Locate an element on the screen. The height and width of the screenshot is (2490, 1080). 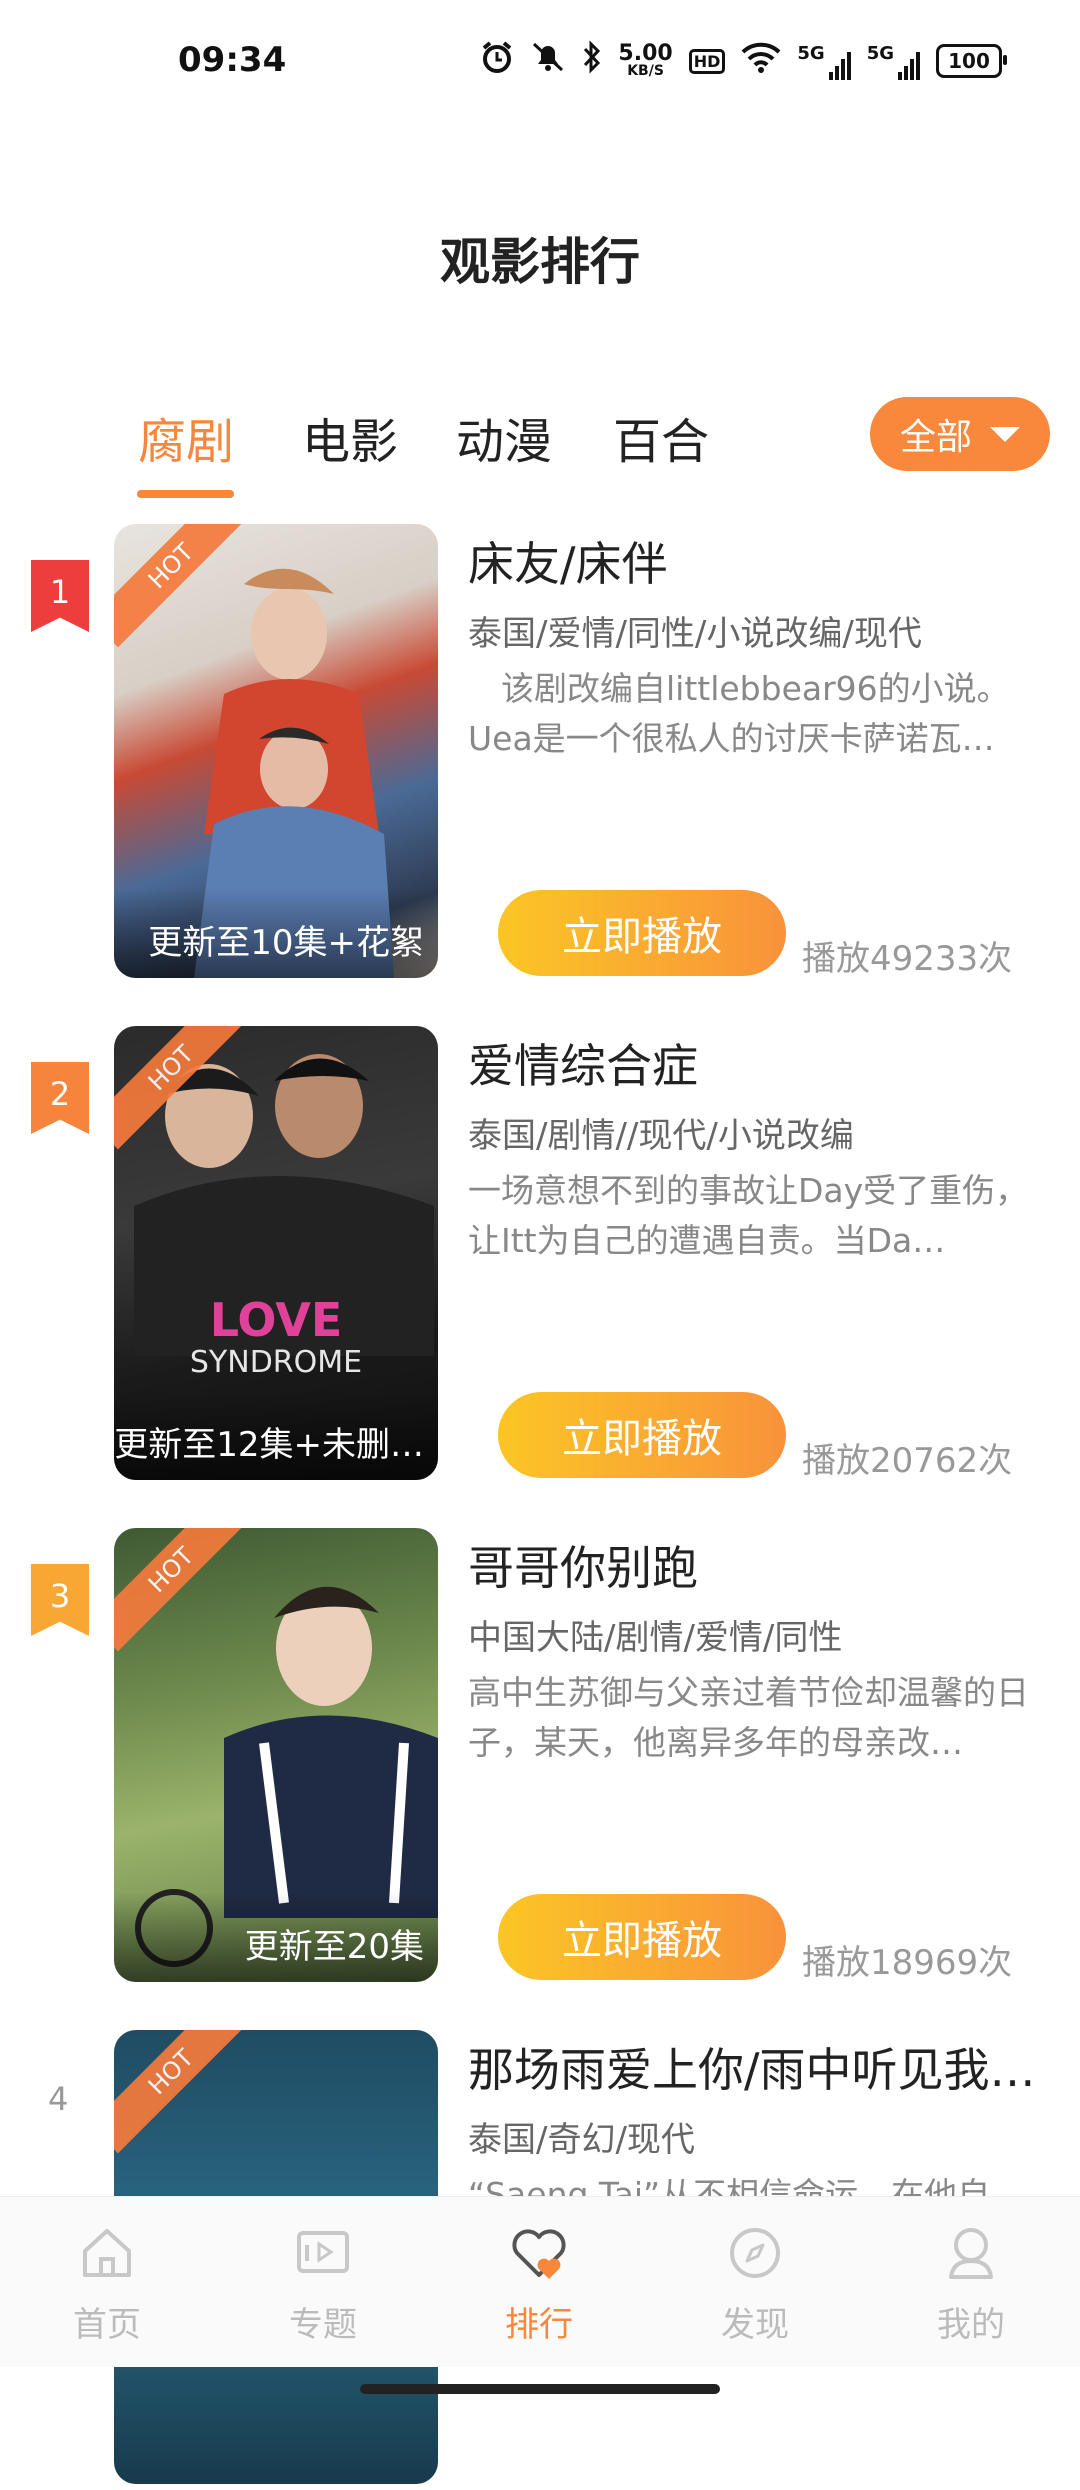
play-count: 播放18969次 is located at coordinates (907, 1963).